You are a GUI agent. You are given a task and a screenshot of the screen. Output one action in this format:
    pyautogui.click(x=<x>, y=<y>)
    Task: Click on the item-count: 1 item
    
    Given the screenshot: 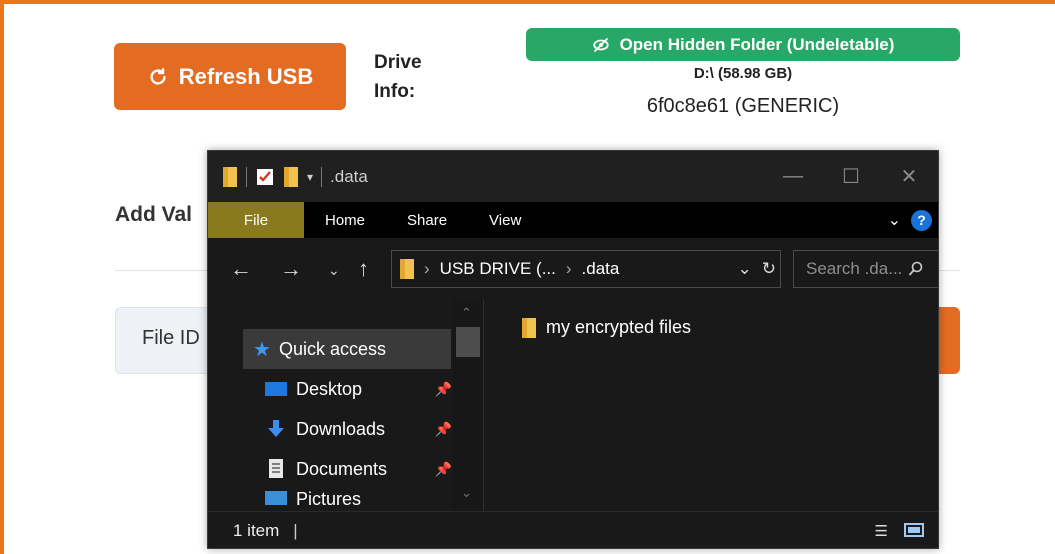 What is the action you would take?
    pyautogui.click(x=256, y=530)
    